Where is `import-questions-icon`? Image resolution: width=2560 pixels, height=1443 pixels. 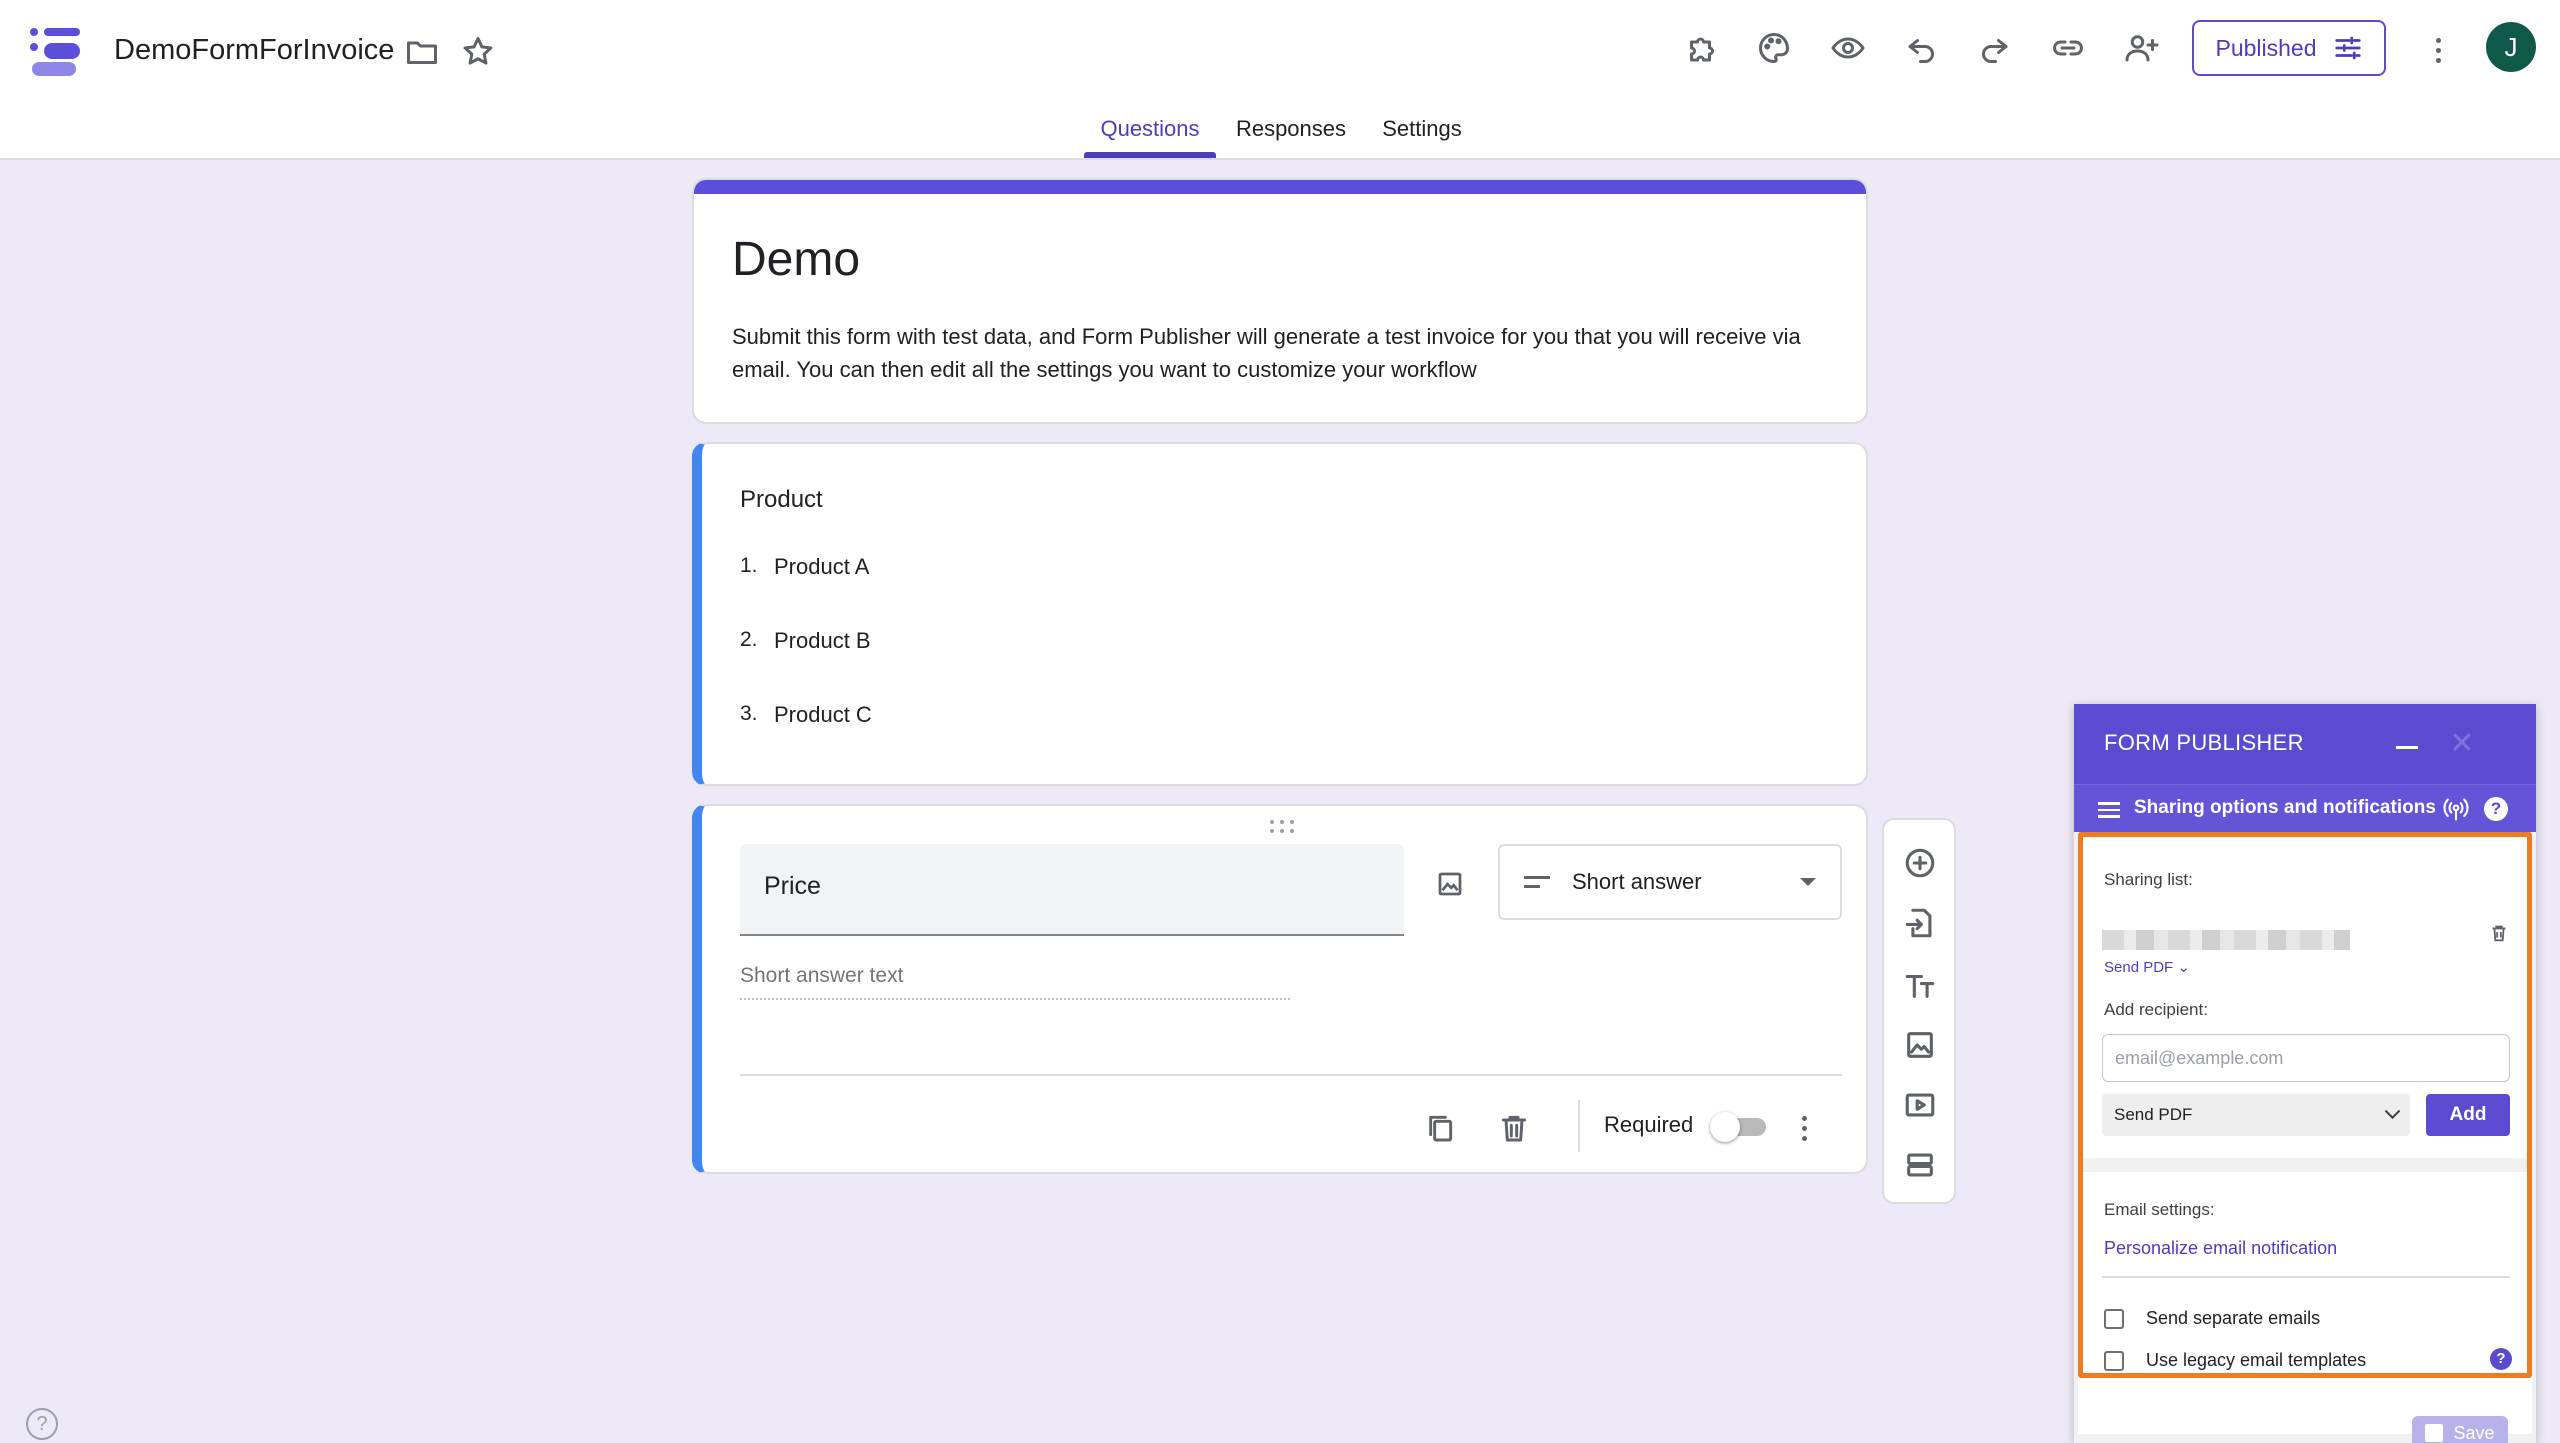
import-questions-icon is located at coordinates (1920, 923).